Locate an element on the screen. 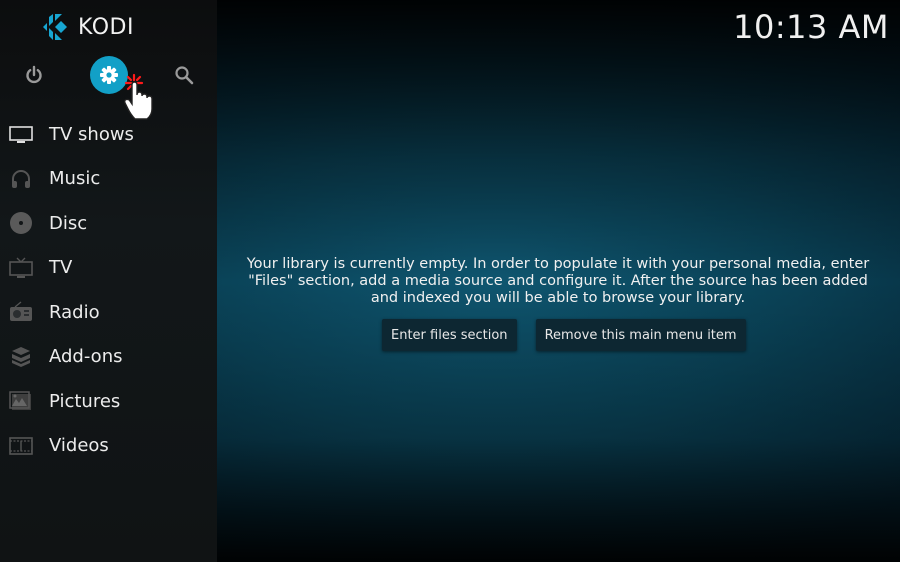 The width and height of the screenshot is (900, 562). clock: 10:13 AM is located at coordinates (811, 27).